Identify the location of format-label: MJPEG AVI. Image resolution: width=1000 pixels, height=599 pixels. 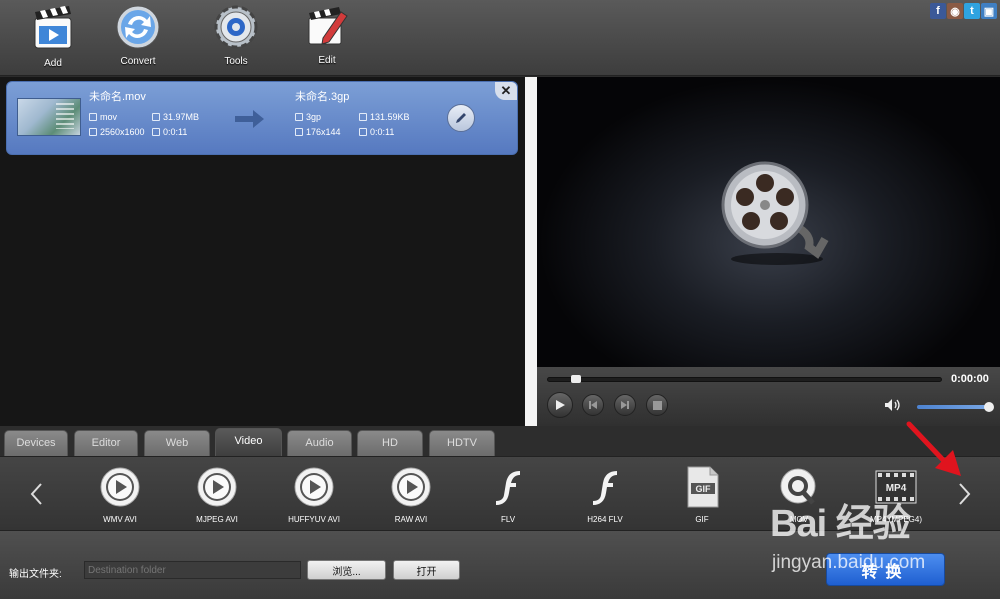
(217, 519).